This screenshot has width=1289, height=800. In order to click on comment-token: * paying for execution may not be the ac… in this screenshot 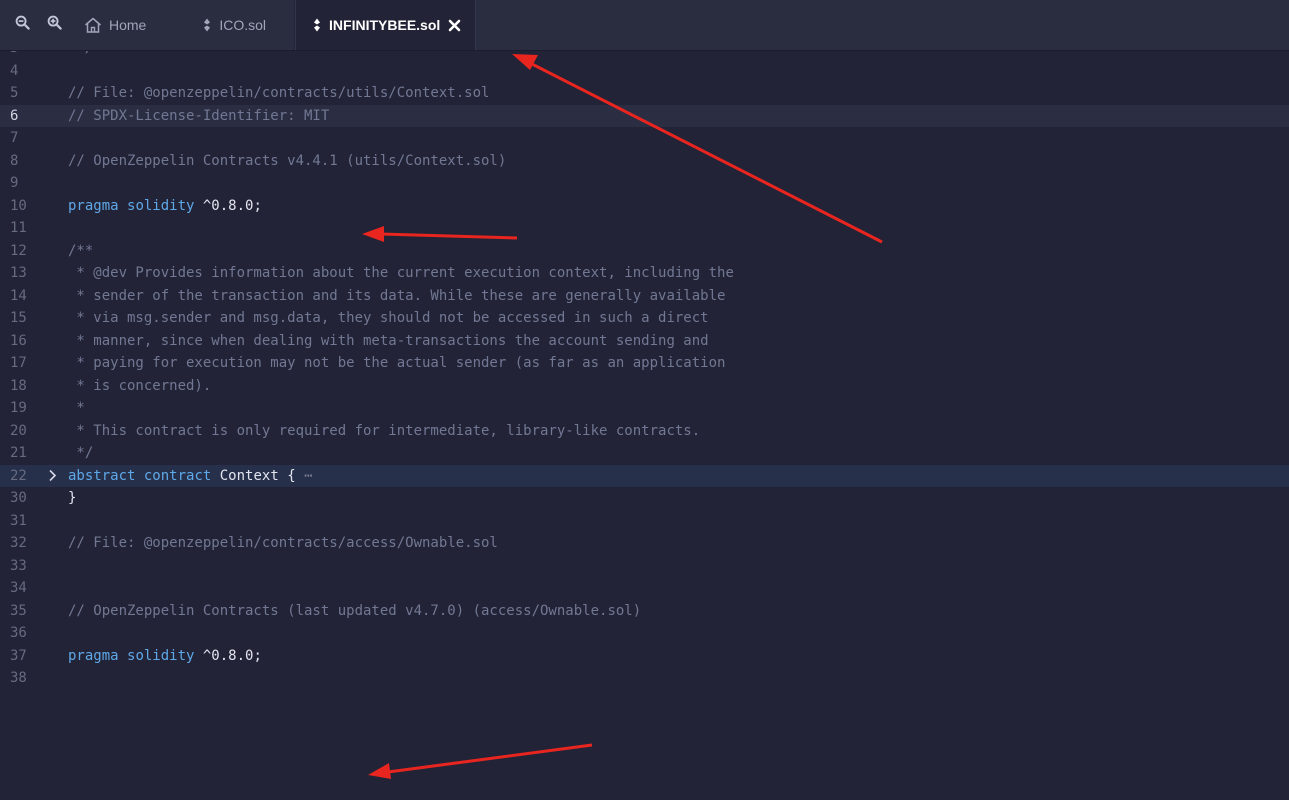, I will do `click(397, 363)`.